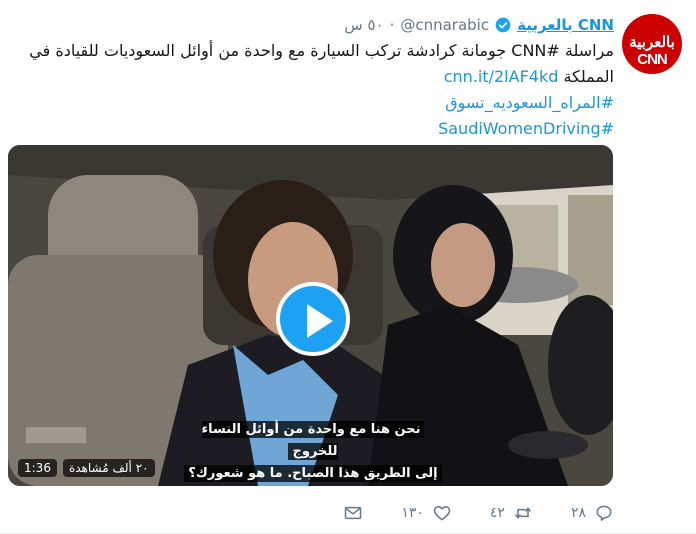  What do you see at coordinates (442, 513) in the screenshot?
I see `heart-icon` at bounding box center [442, 513].